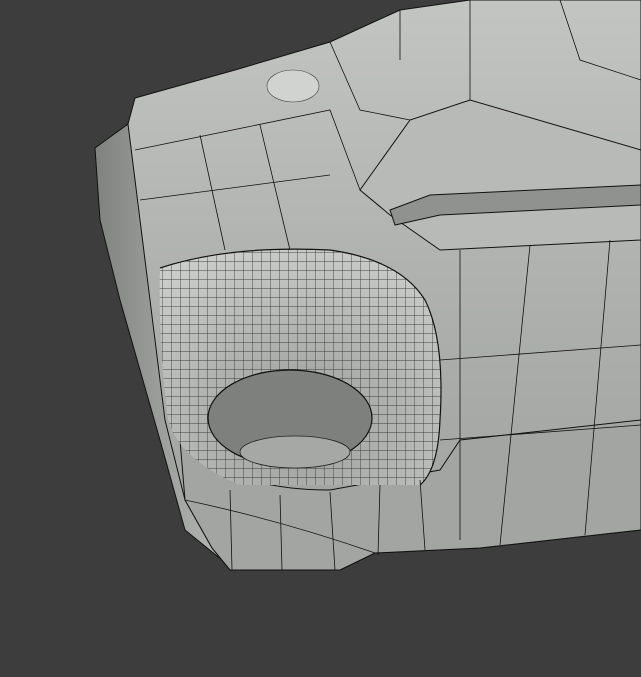 This screenshot has width=641, height=677. I want to click on mesh-knob, so click(293, 86).